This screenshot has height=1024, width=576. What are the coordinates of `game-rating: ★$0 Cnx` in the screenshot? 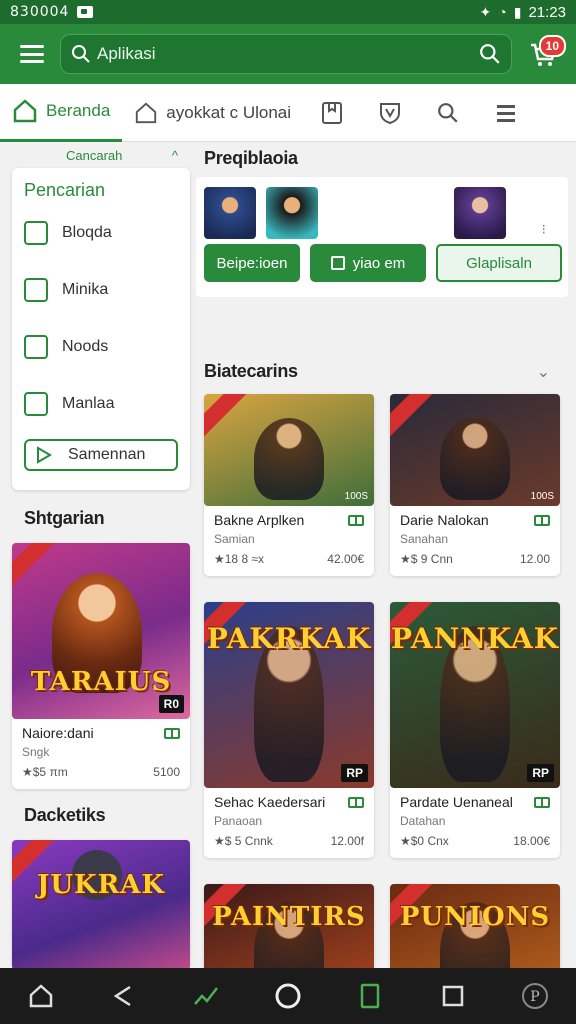 It's located at (424, 841).